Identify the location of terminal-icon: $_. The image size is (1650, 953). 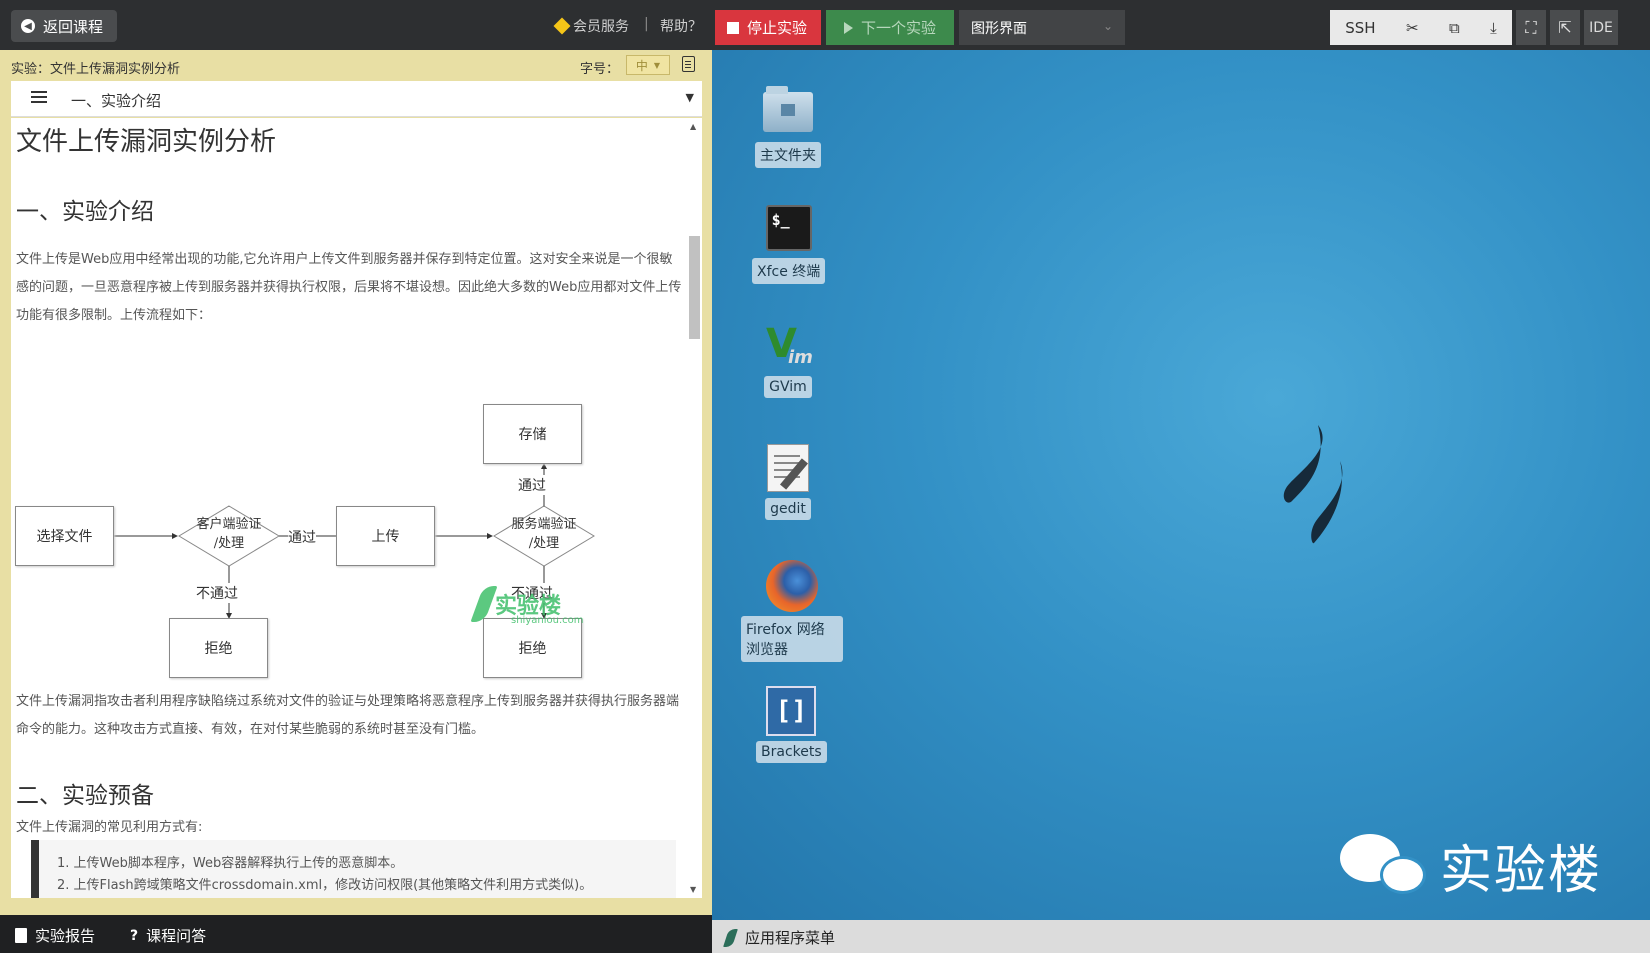
(788, 228).